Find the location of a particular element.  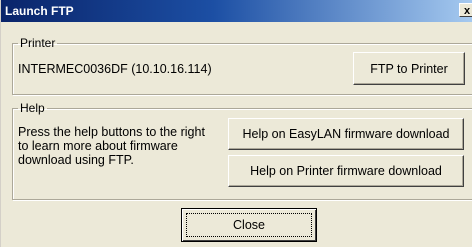

window-title: Launch FTP is located at coordinates (39, 11).